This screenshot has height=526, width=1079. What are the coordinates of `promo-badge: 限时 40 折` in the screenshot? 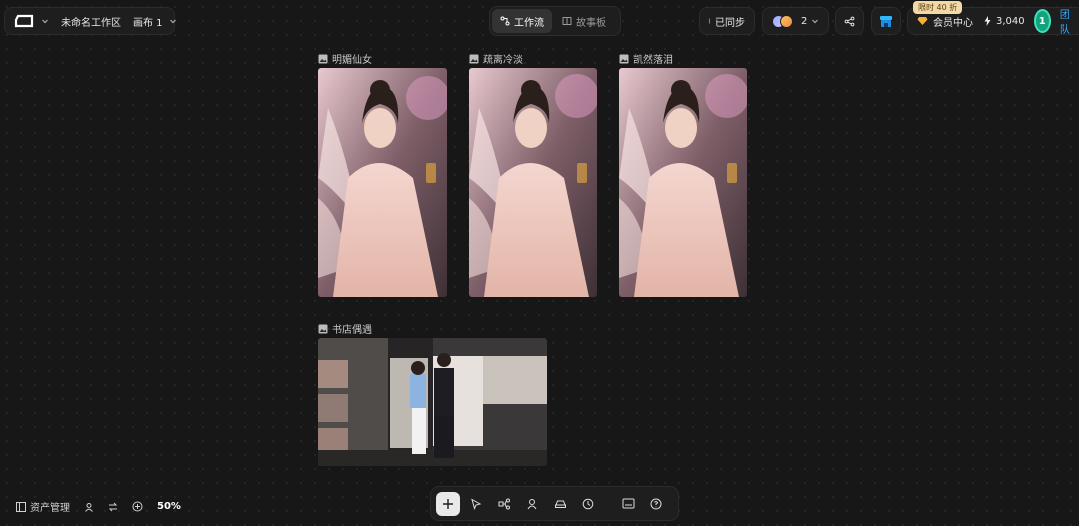 It's located at (938, 7).